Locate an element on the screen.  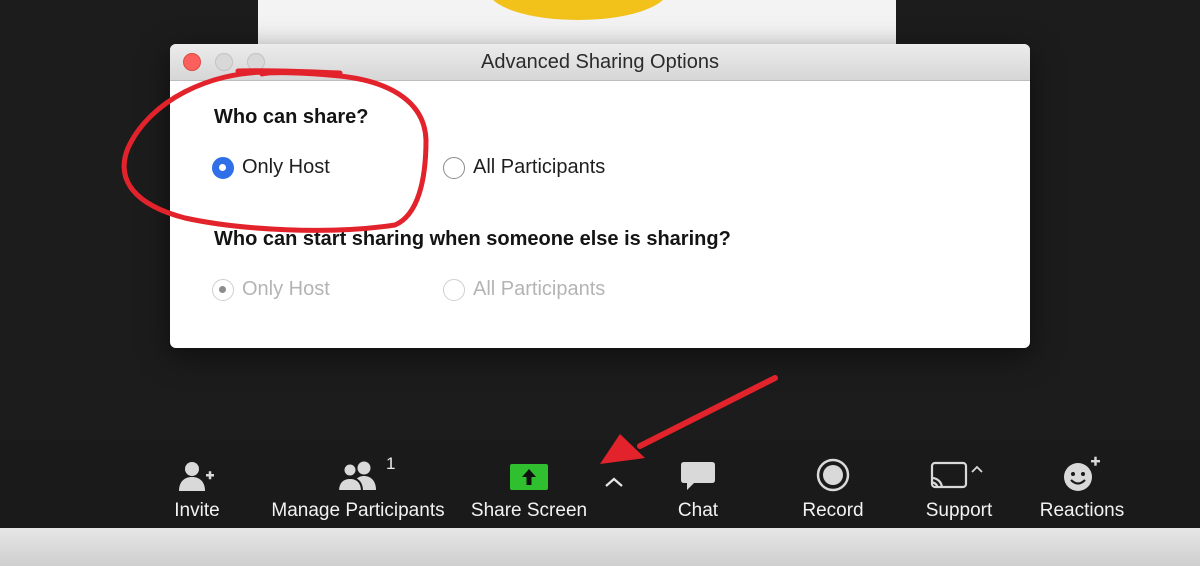
share-screen-button: Share Screen is located at coordinates (529, 484).